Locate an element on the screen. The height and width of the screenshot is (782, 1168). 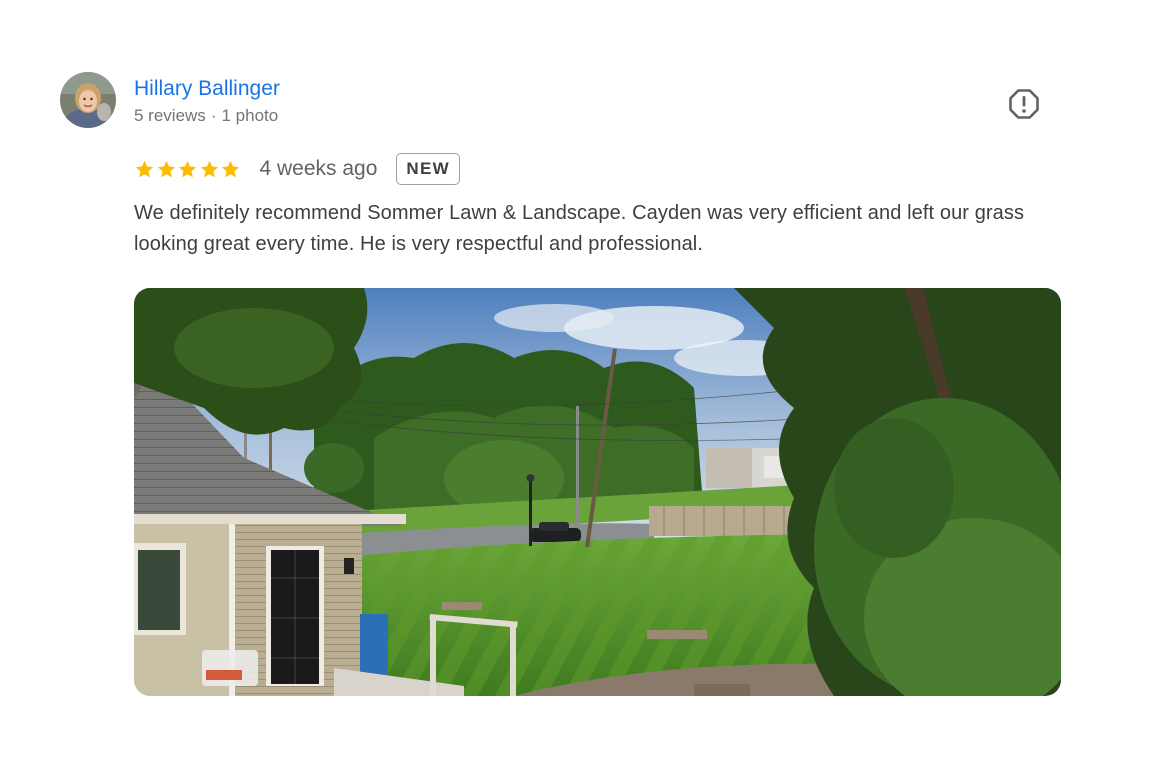
report-review-button is located at coordinates (1024, 104).